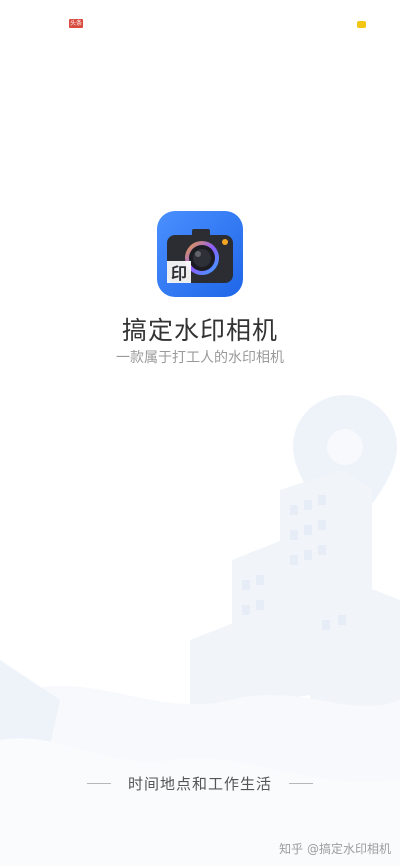  What do you see at coordinates (200, 358) in the screenshot?
I see `app-slogan: 一款属于打工人的水印相机` at bounding box center [200, 358].